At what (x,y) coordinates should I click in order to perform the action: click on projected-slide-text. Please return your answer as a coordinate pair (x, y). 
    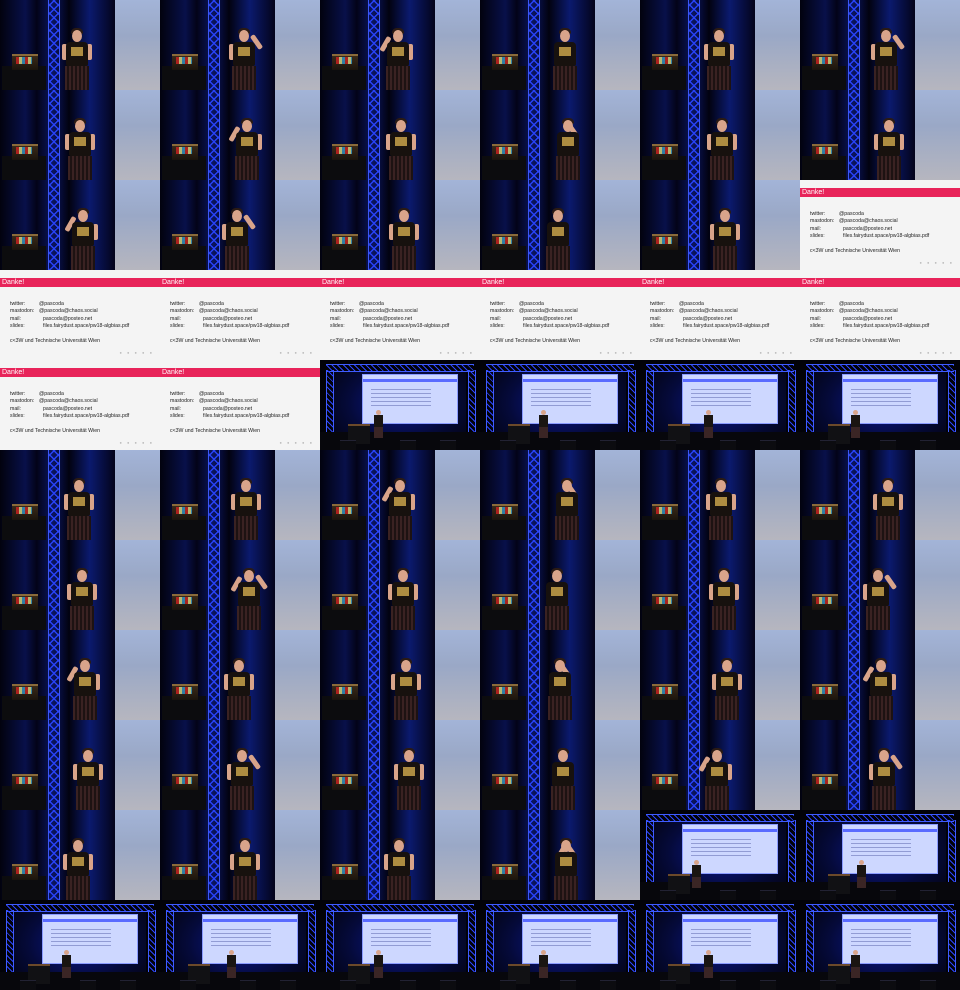
    Looking at the image, I should click on (81, 939).